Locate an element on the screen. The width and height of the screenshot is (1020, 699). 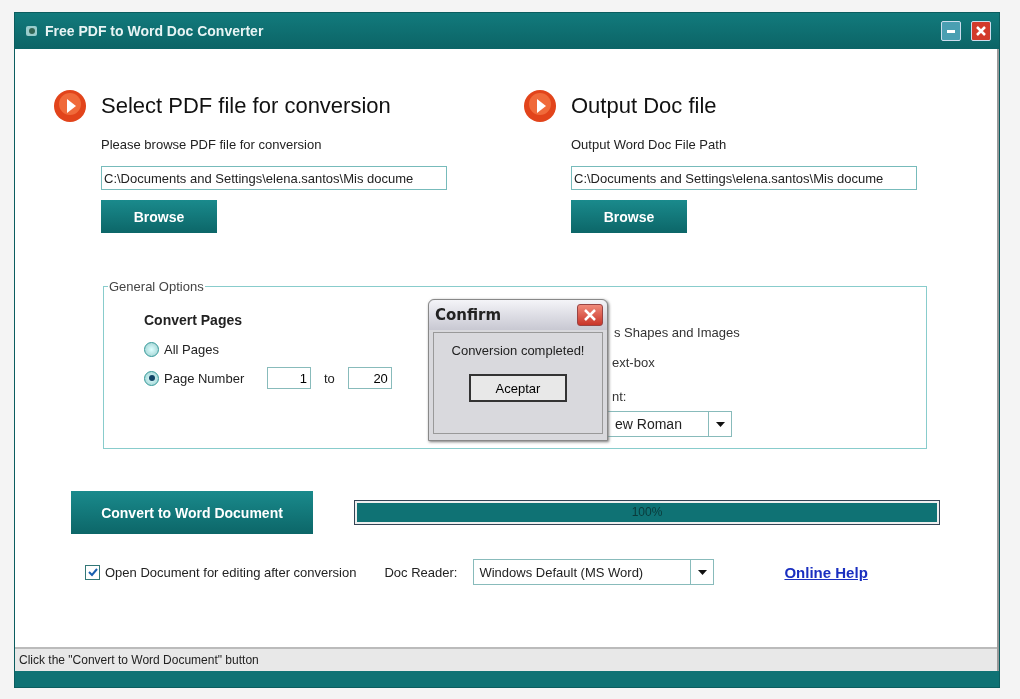
dialog-title: Confirm is located at coordinates (468, 315).